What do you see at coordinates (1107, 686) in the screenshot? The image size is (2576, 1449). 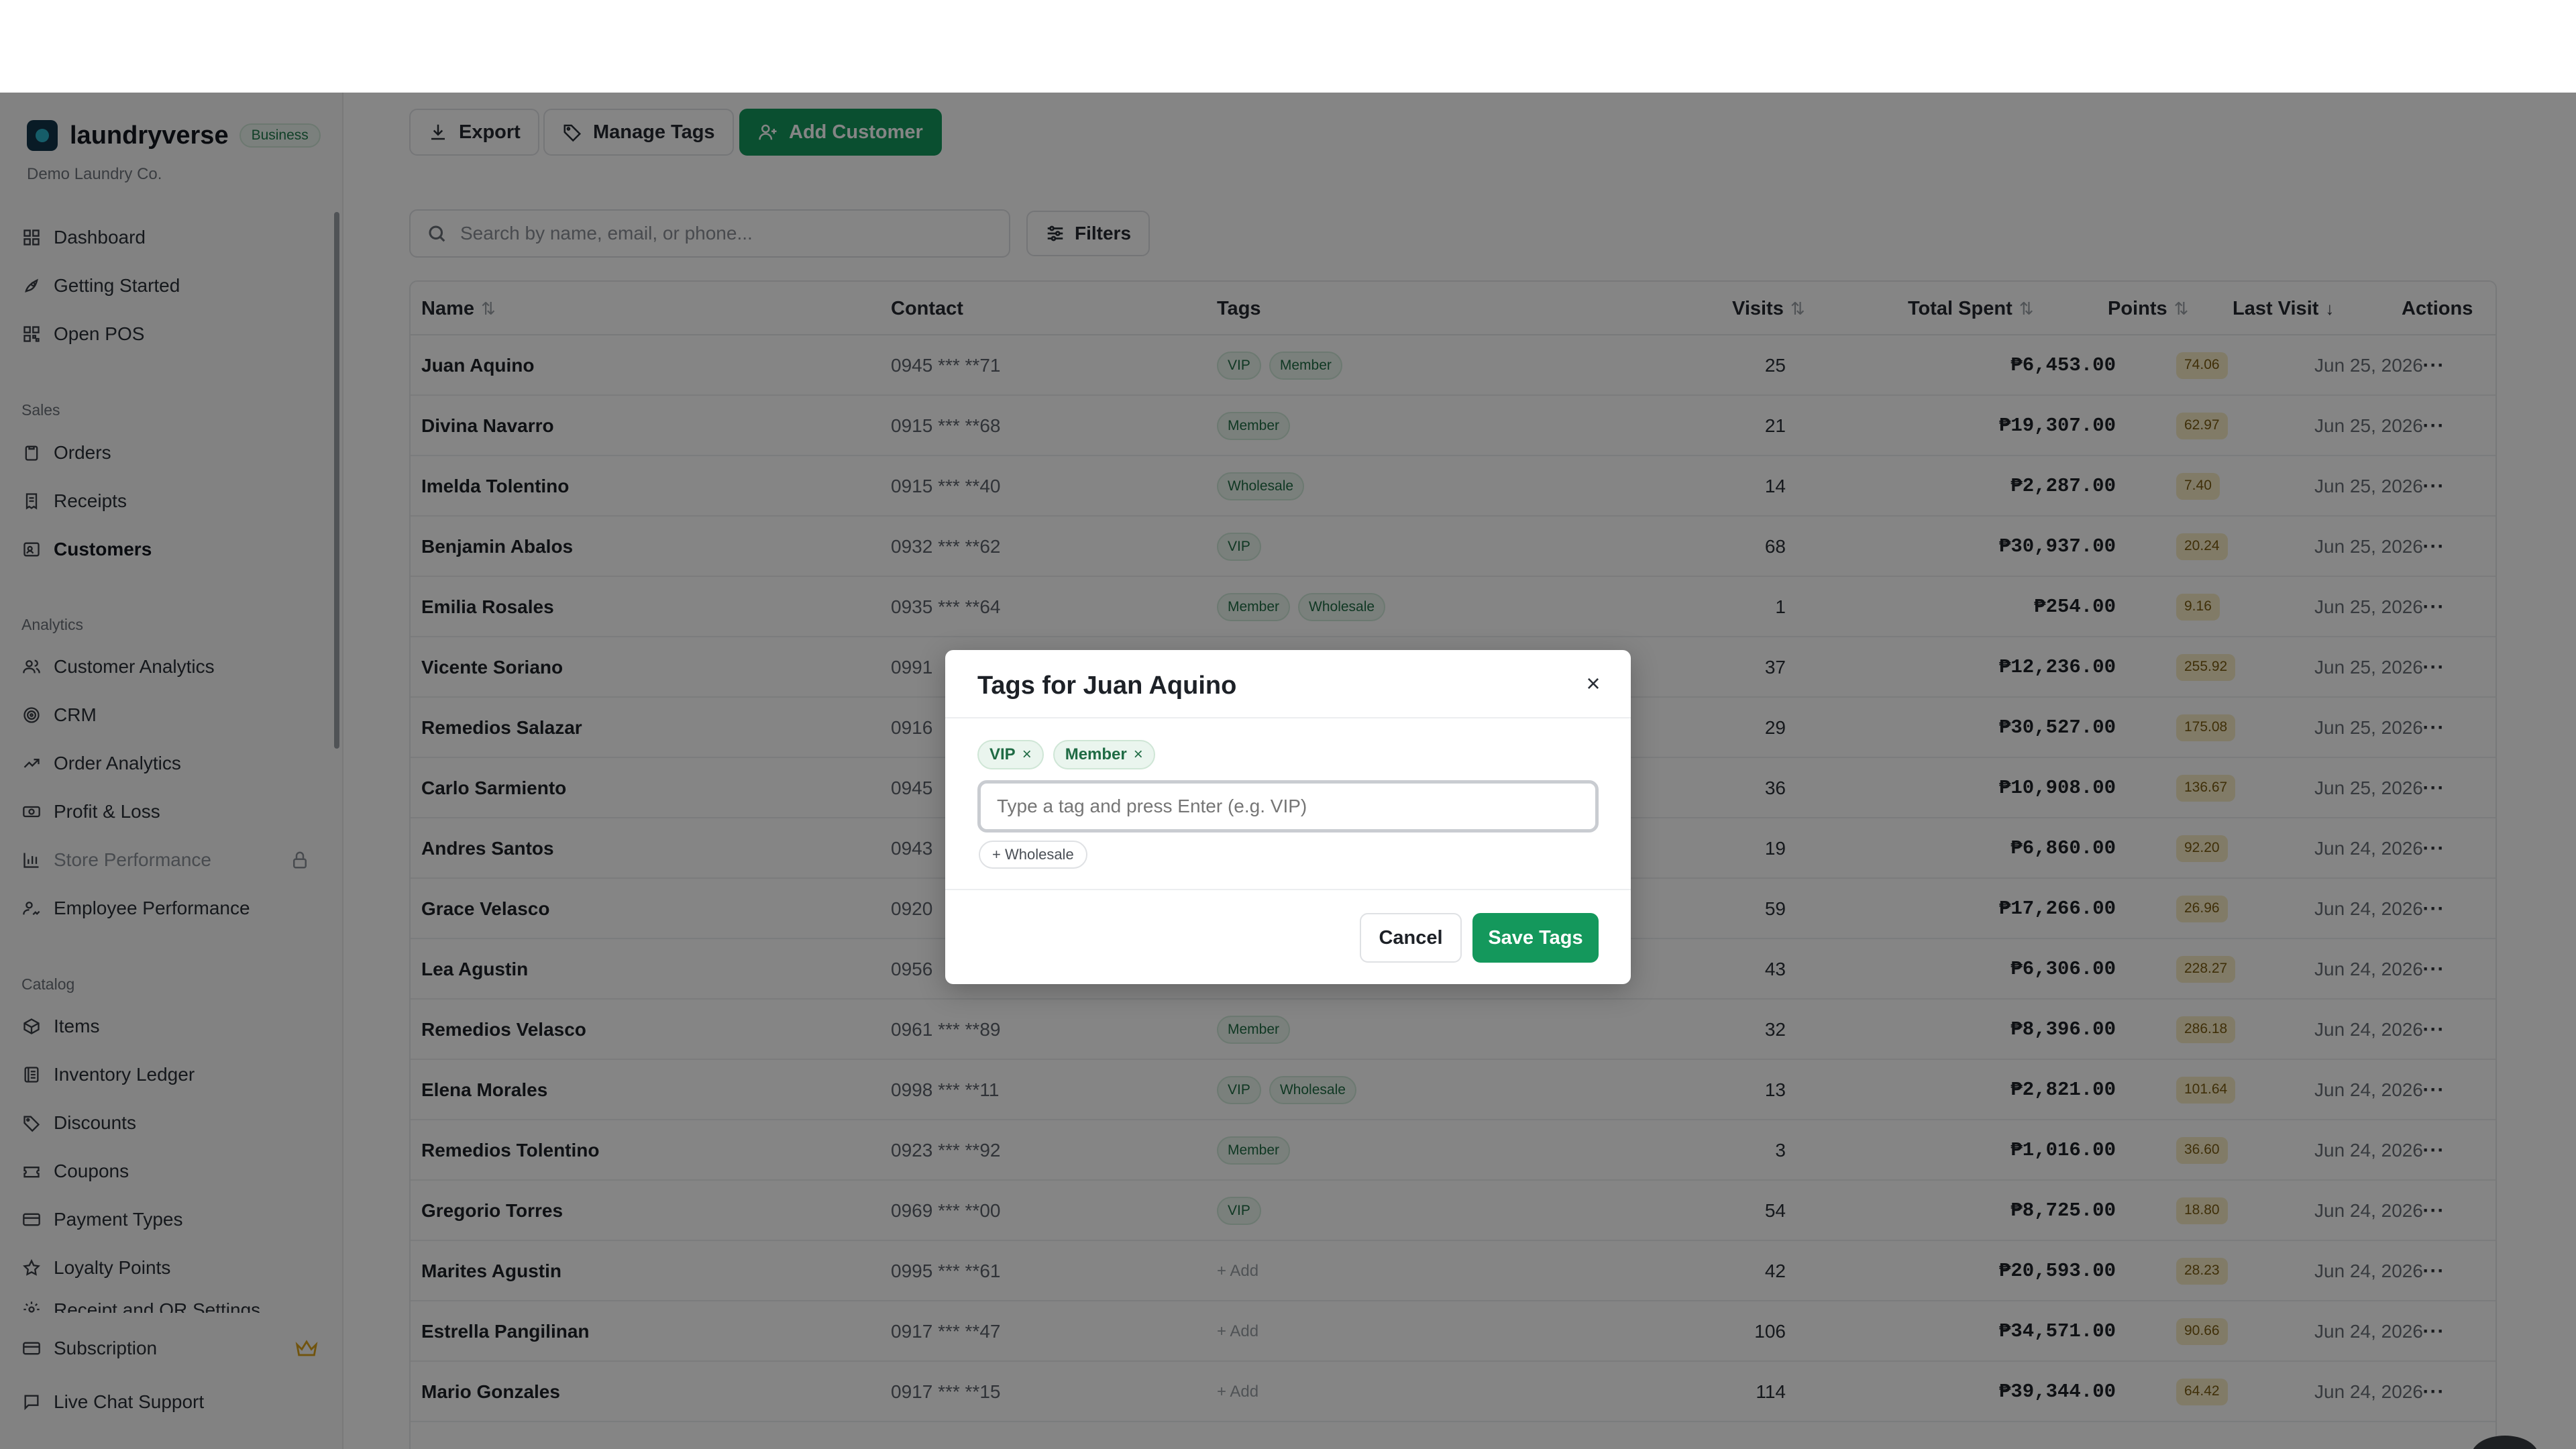 I see `modal-title: Tags for Juan Aquino` at bounding box center [1107, 686].